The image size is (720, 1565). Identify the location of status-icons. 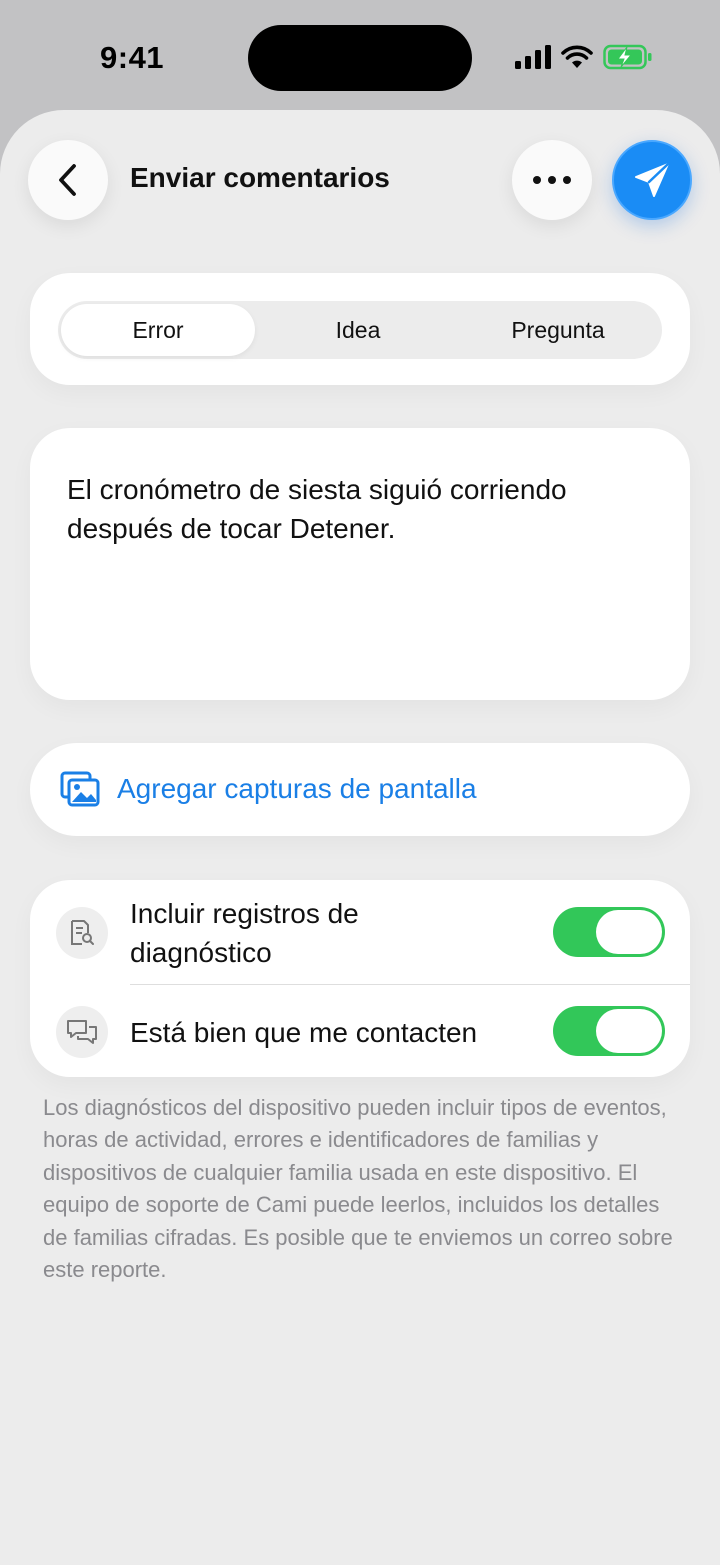
(584, 57).